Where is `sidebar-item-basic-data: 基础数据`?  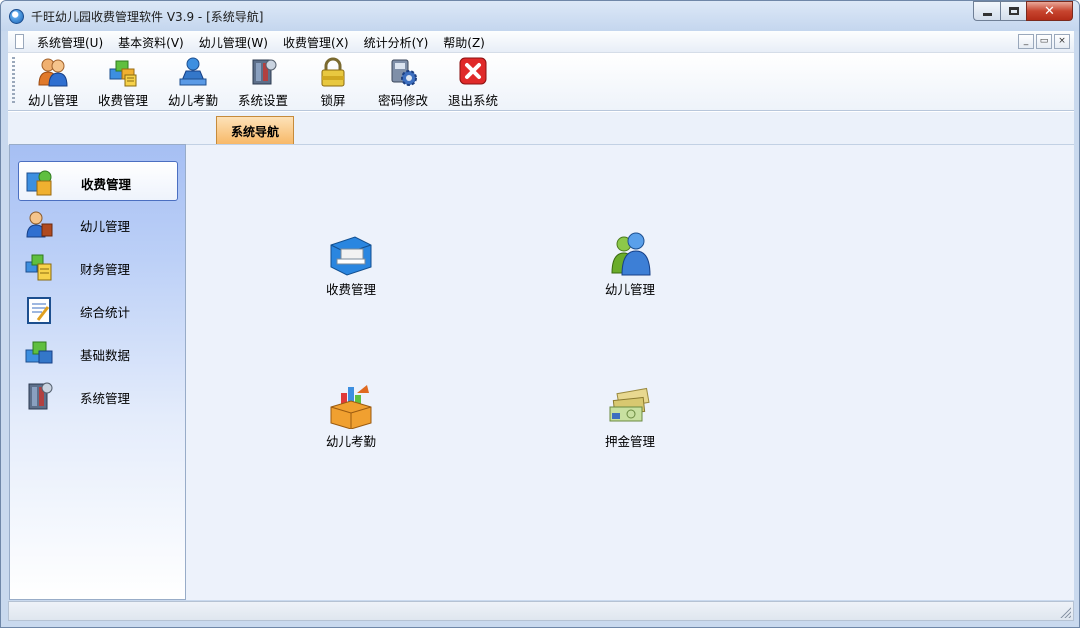 sidebar-item-basic-data: 基础数据 is located at coordinates (98, 353).